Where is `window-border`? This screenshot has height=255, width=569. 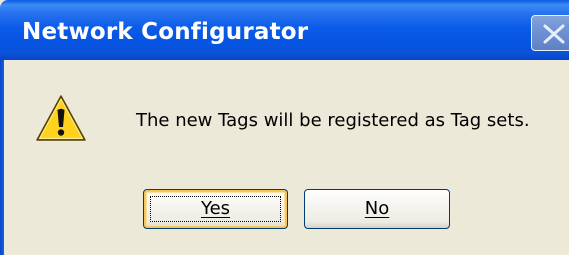 window-border is located at coordinates (2, 157).